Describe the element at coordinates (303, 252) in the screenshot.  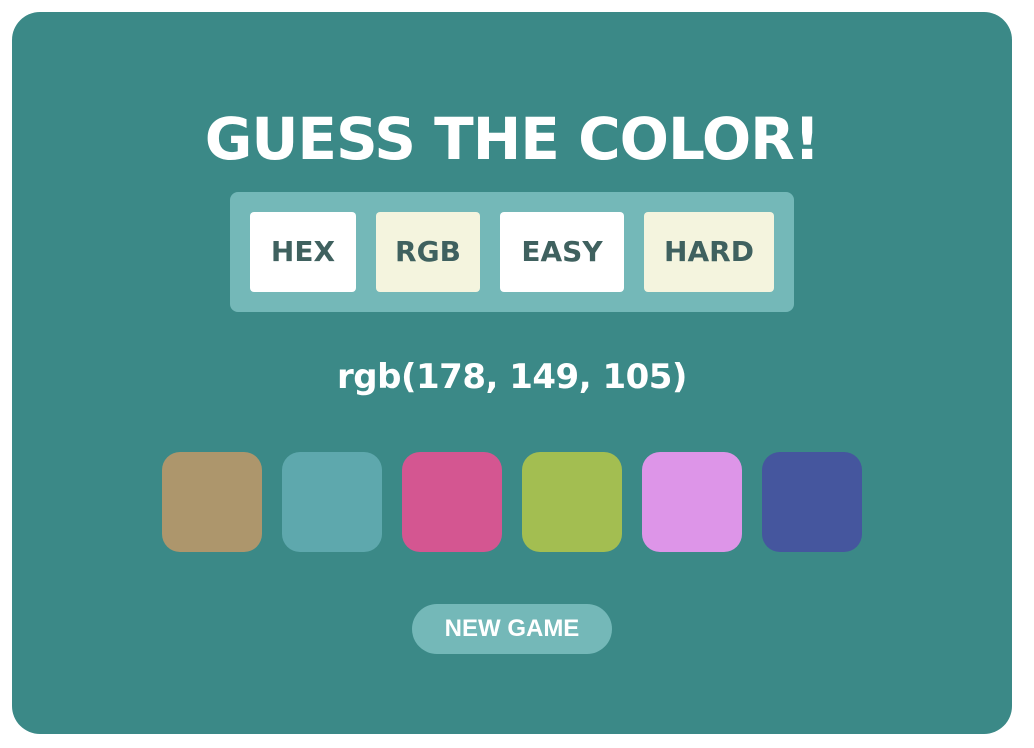
I see `hex-mode-button: HEX` at that location.